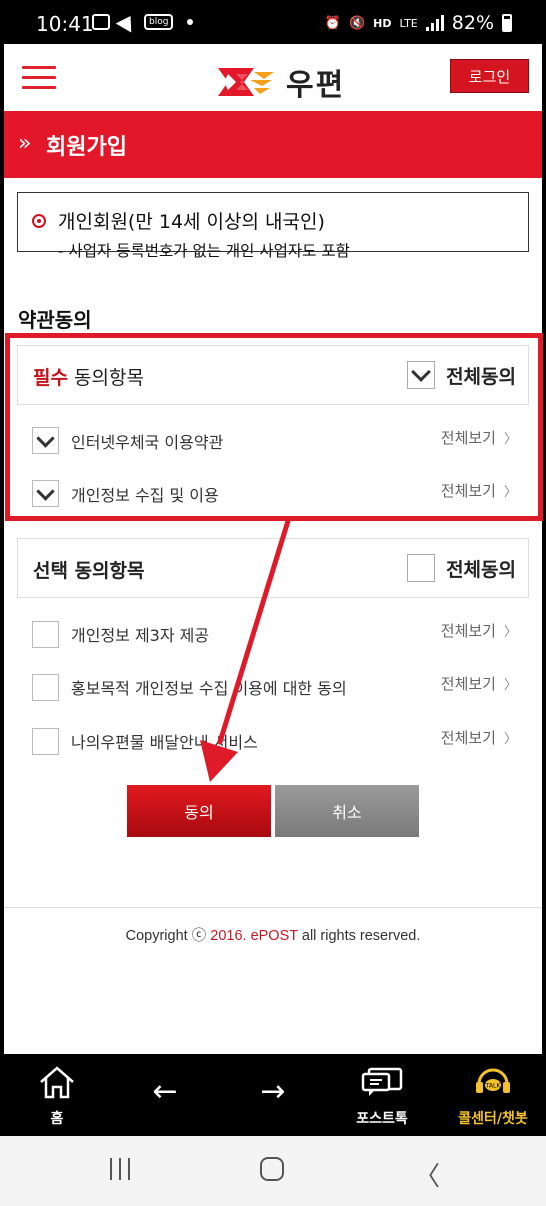 The image size is (546, 1206). I want to click on delivery-notice-checkbox, so click(45, 741).